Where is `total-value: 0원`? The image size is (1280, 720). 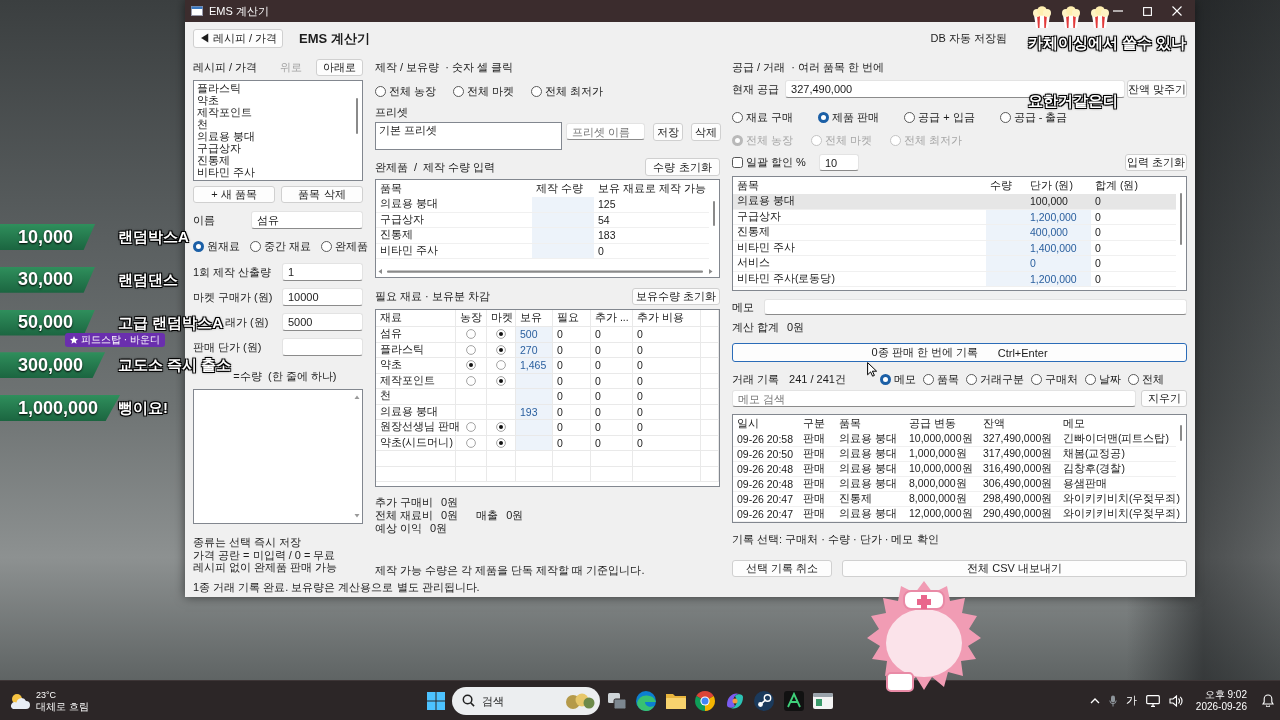
total-value: 0원 is located at coordinates (450, 515).